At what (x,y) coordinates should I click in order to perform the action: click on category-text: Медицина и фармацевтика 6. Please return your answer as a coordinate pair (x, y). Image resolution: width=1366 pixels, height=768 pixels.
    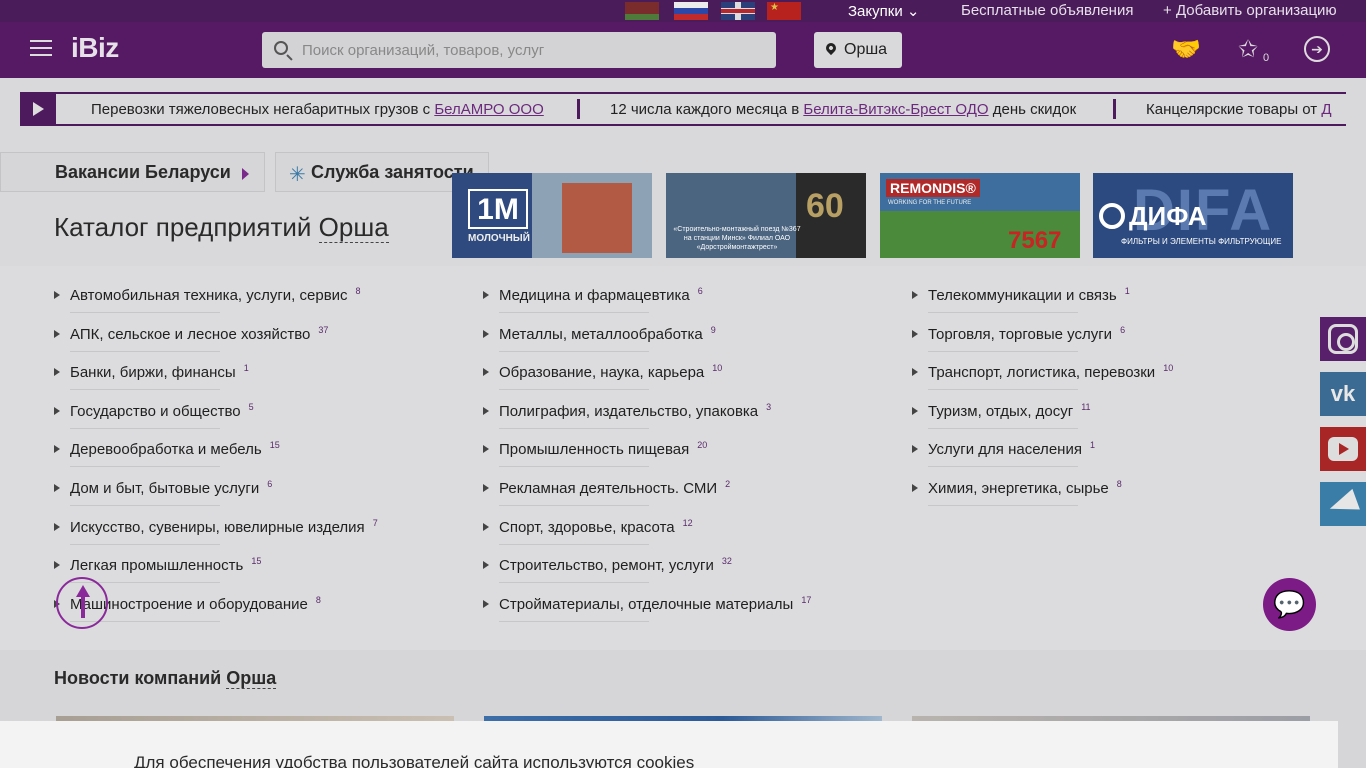
    Looking at the image, I should click on (601, 295).